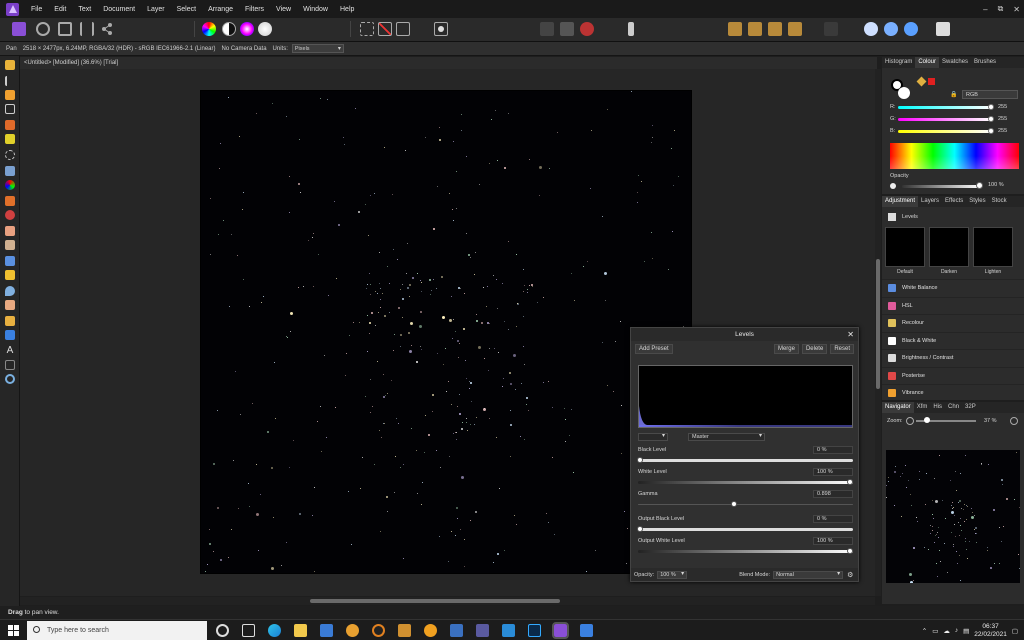 The height and width of the screenshot is (640, 1024). I want to click on tab-swatches: Swatches, so click(955, 62).